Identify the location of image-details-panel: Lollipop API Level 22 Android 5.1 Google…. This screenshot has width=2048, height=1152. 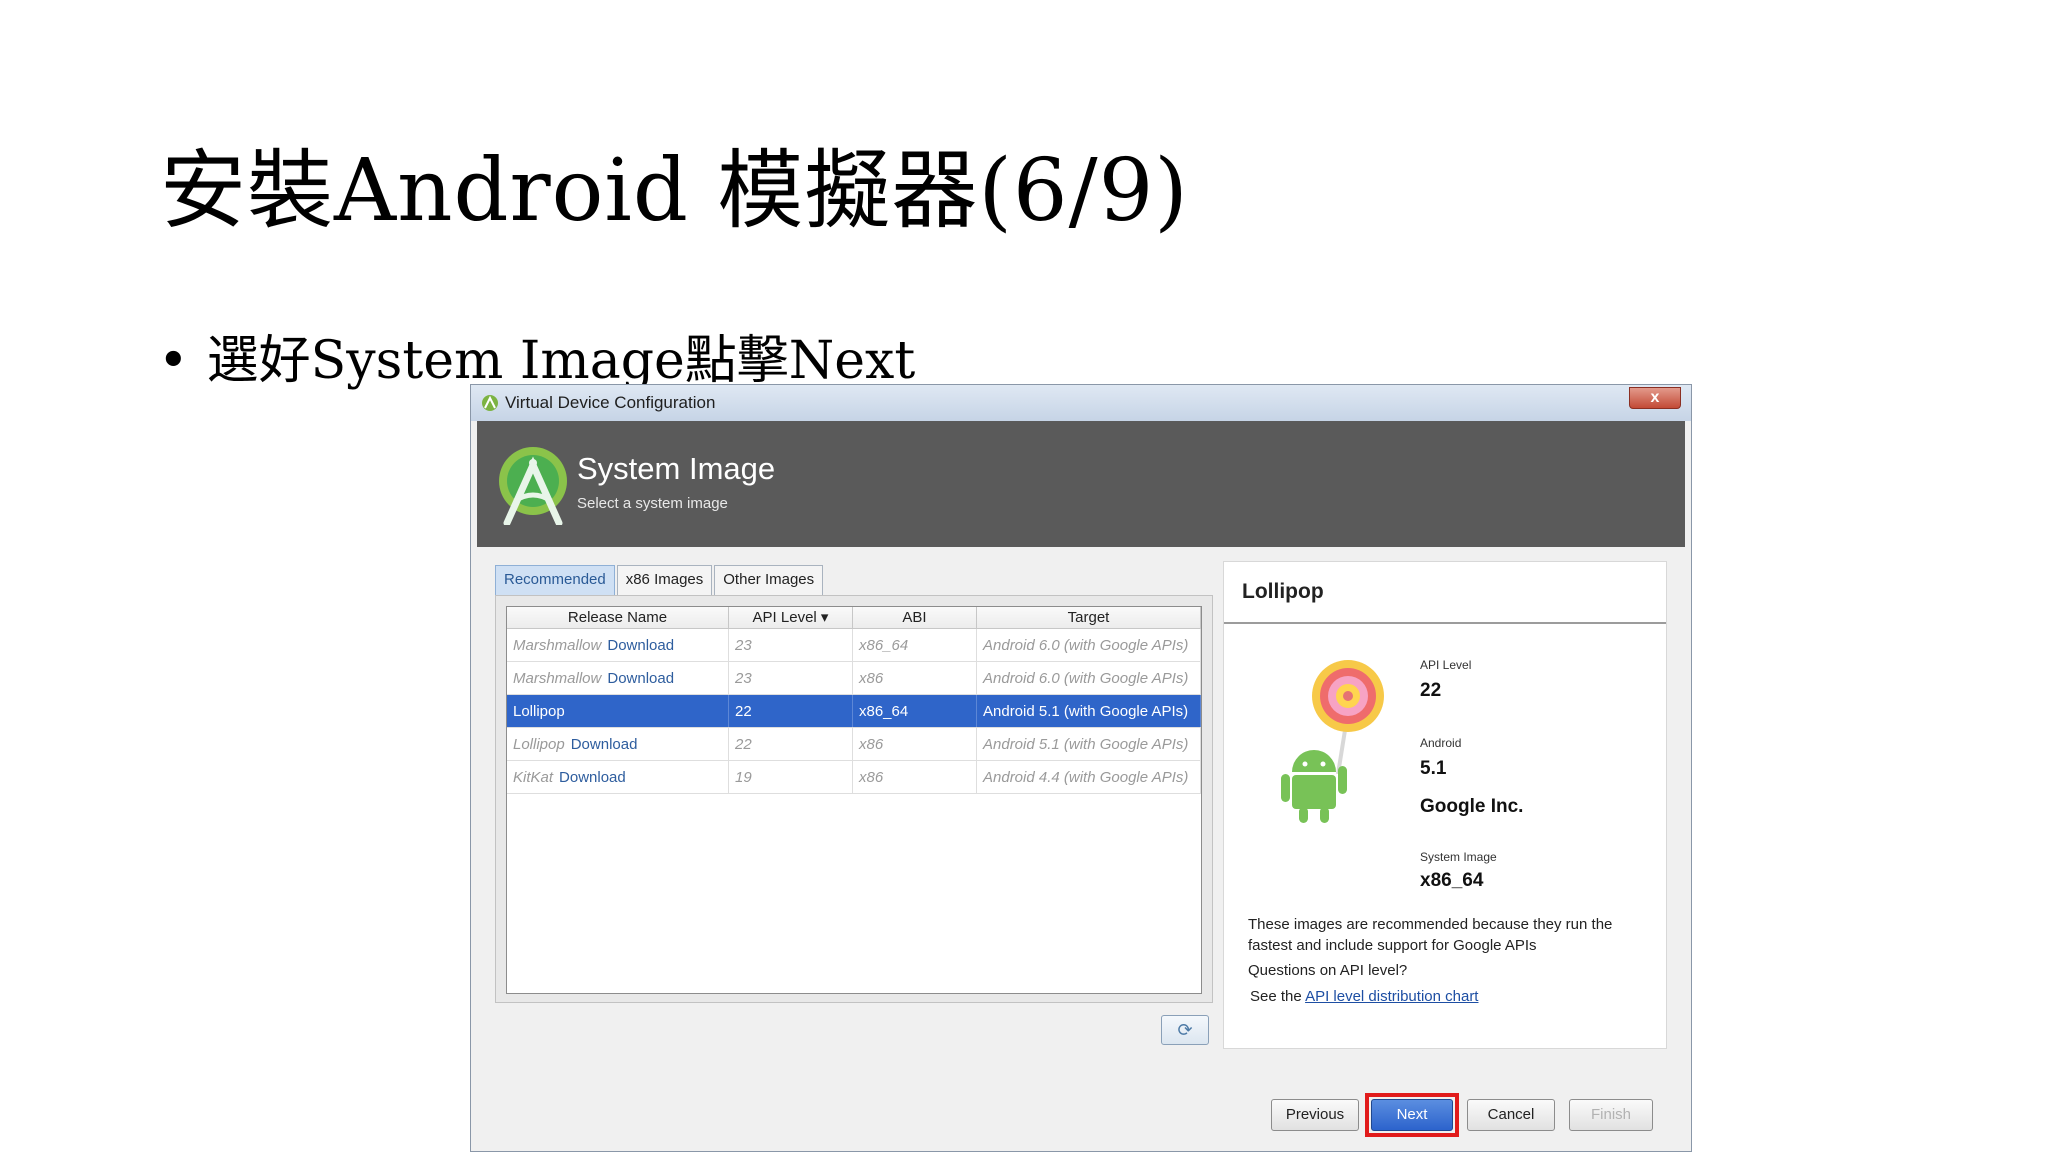
(1445, 805).